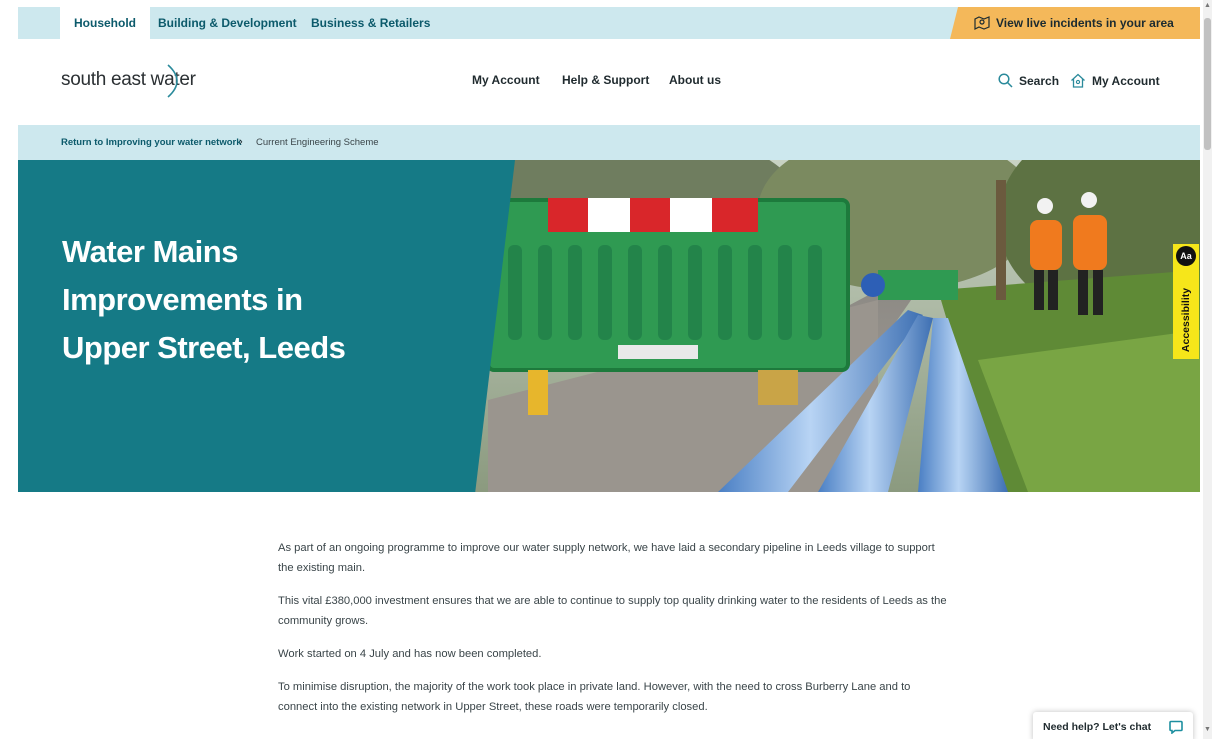  Describe the element at coordinates (227, 23) in the screenshot. I see `tab-building-development: Building & Development` at that location.